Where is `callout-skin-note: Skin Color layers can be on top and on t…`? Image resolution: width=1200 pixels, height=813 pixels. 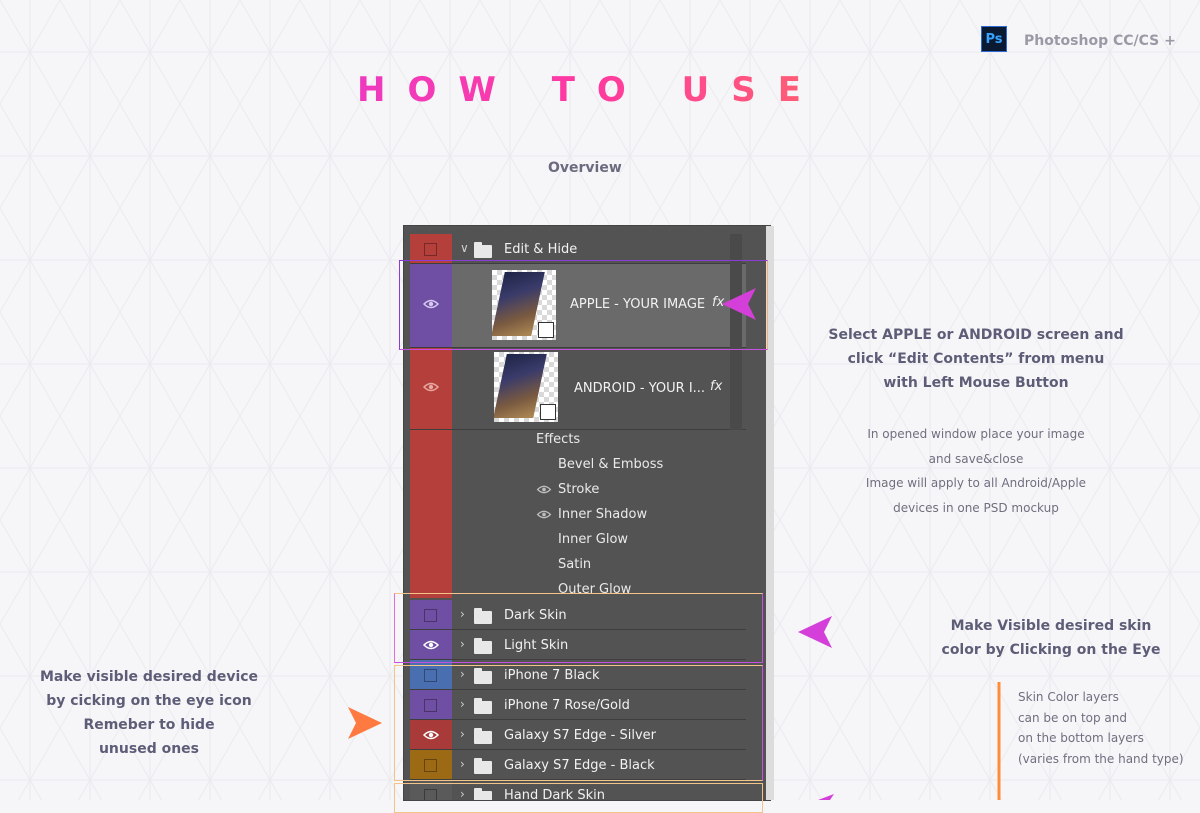 callout-skin-note: Skin Color layers can be on top and on t… is located at coordinates (1101, 728).